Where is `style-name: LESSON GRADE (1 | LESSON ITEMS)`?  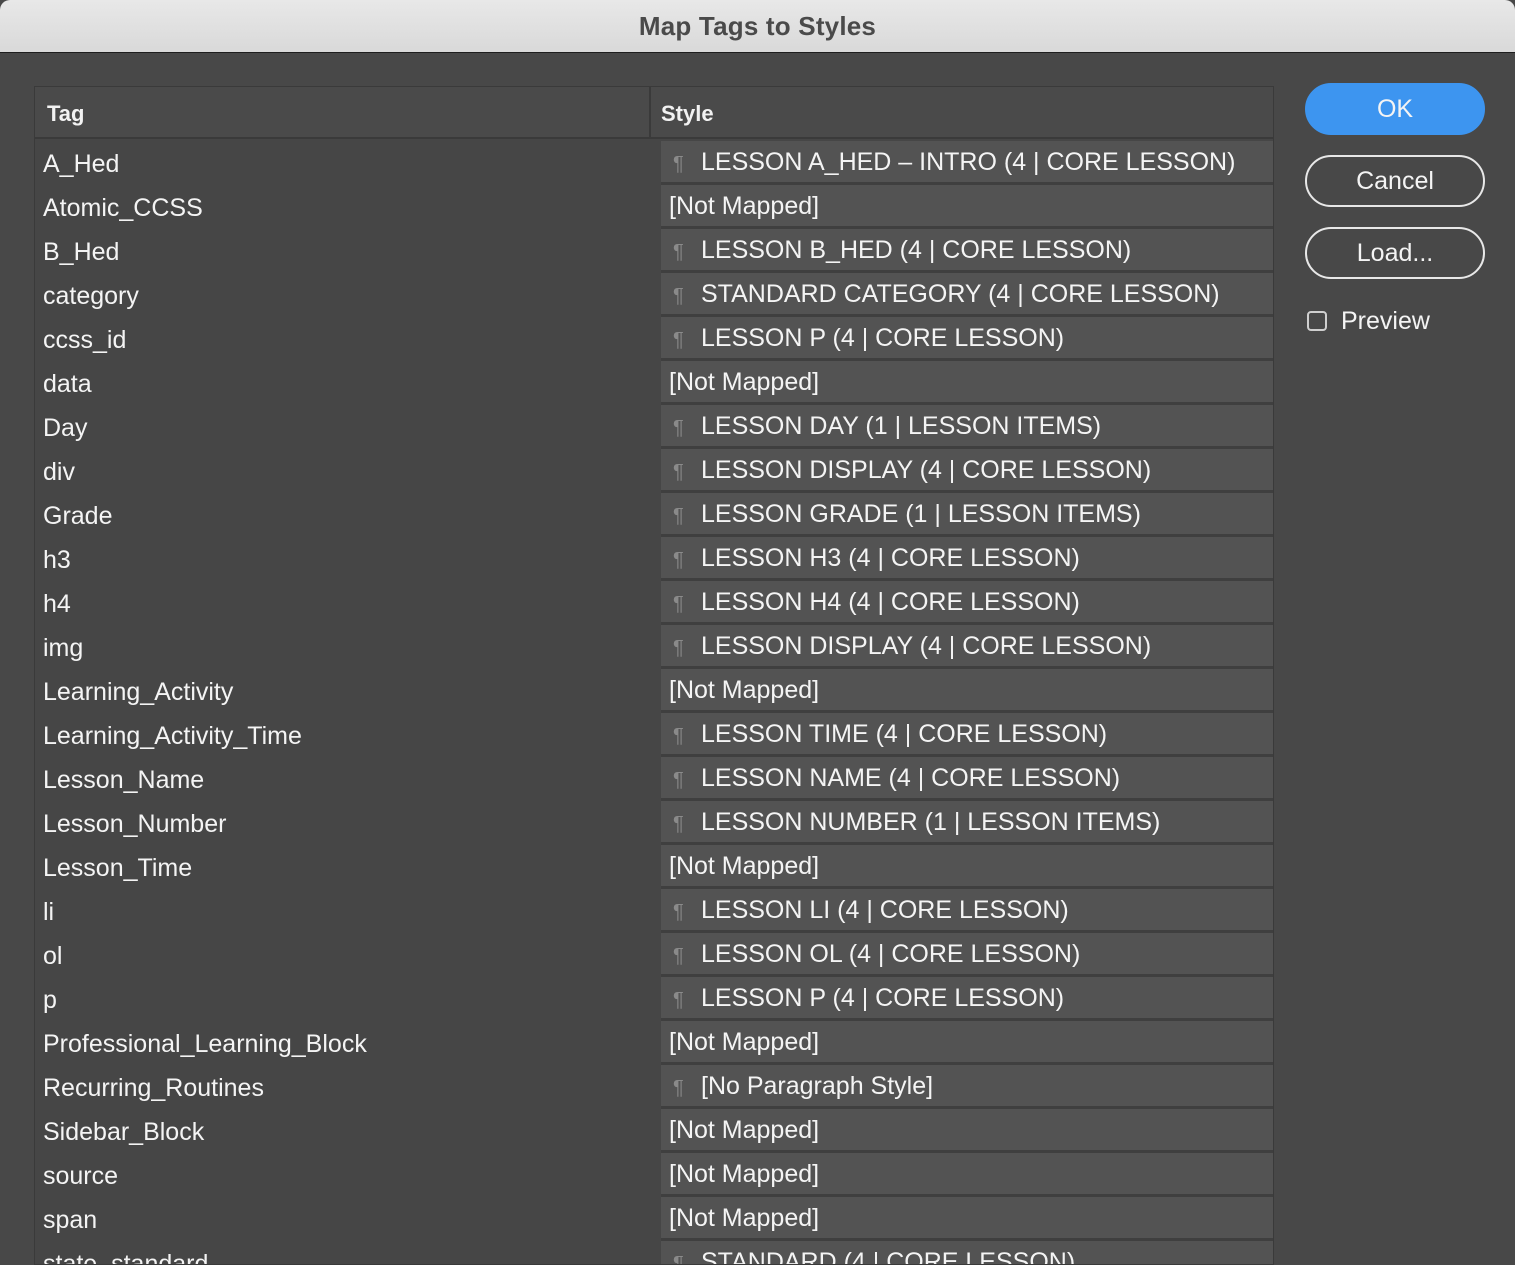 style-name: LESSON GRADE (1 | LESSON ITEMS) is located at coordinates (921, 514).